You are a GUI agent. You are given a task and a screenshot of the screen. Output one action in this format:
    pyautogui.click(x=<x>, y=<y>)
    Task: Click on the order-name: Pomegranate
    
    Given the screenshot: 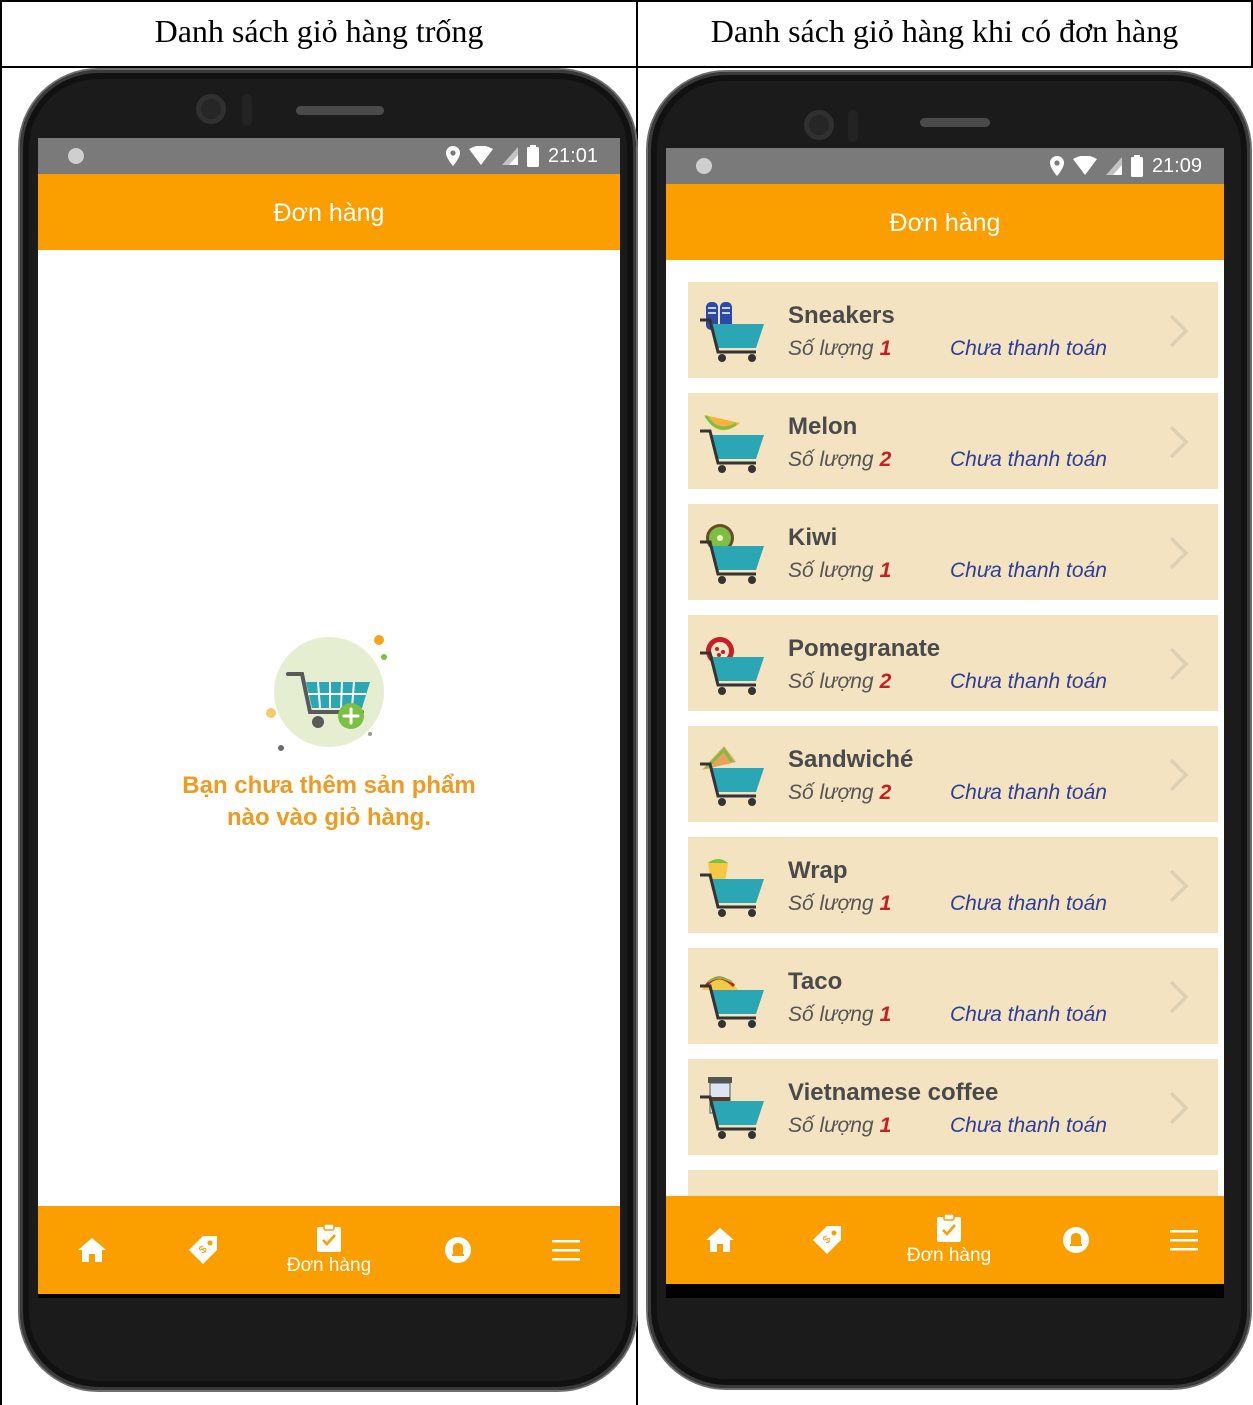 What is the action you would take?
    pyautogui.click(x=864, y=648)
    